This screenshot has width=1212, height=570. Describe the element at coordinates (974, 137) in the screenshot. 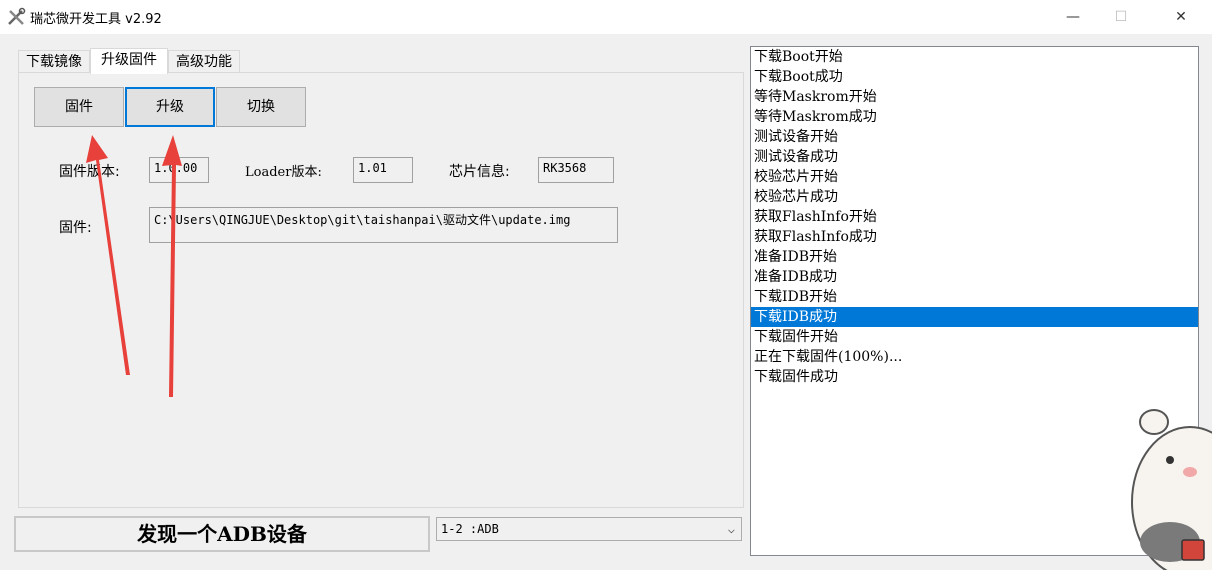

I see `log-item: 测试设备开始` at that location.